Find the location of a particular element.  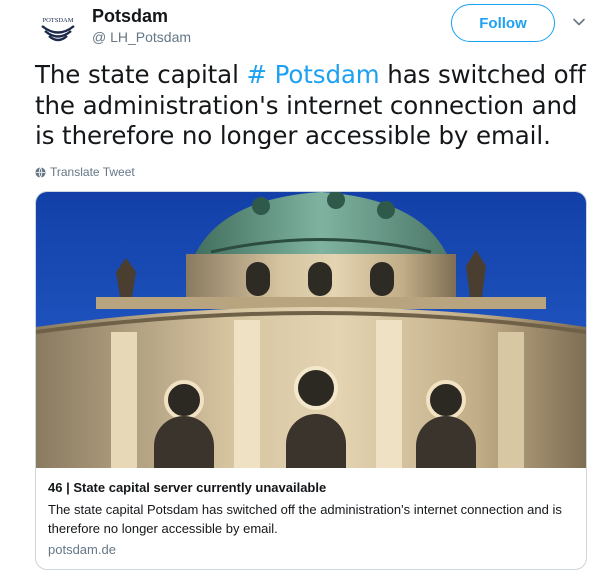

chevron-down-icon is located at coordinates (579, 22).